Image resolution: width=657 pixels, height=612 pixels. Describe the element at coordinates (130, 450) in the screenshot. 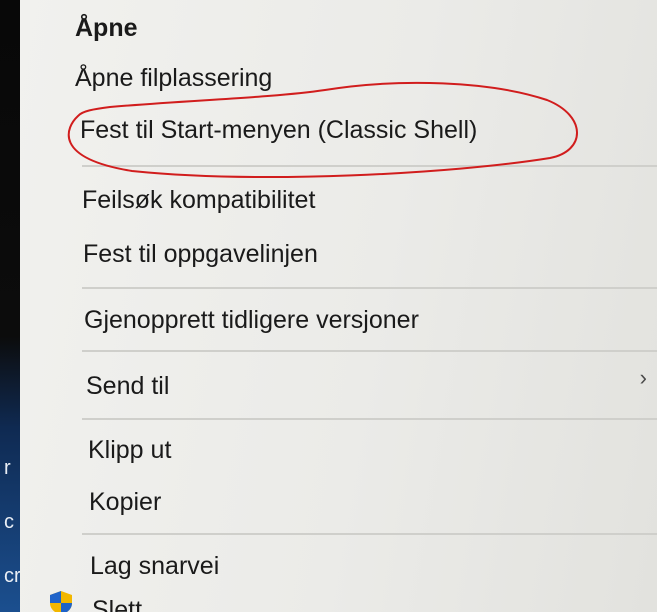

I see `menu-item-label: Klipp ut` at that location.